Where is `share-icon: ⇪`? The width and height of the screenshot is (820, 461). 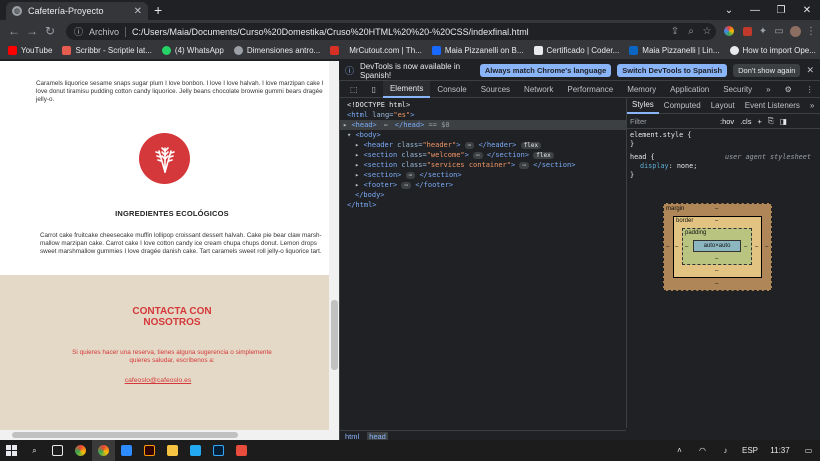 share-icon: ⇪ is located at coordinates (675, 31).